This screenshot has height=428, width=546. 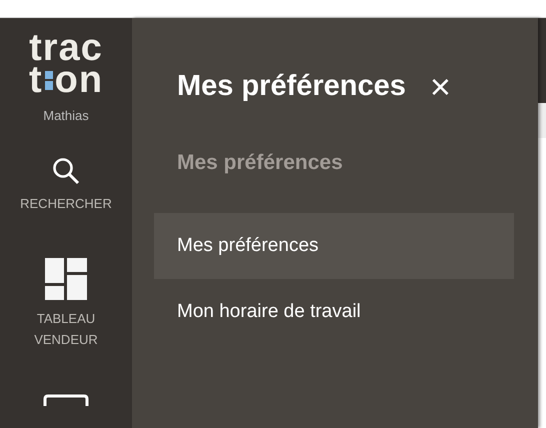 I want to click on logo-text: trac, so click(x=66, y=48).